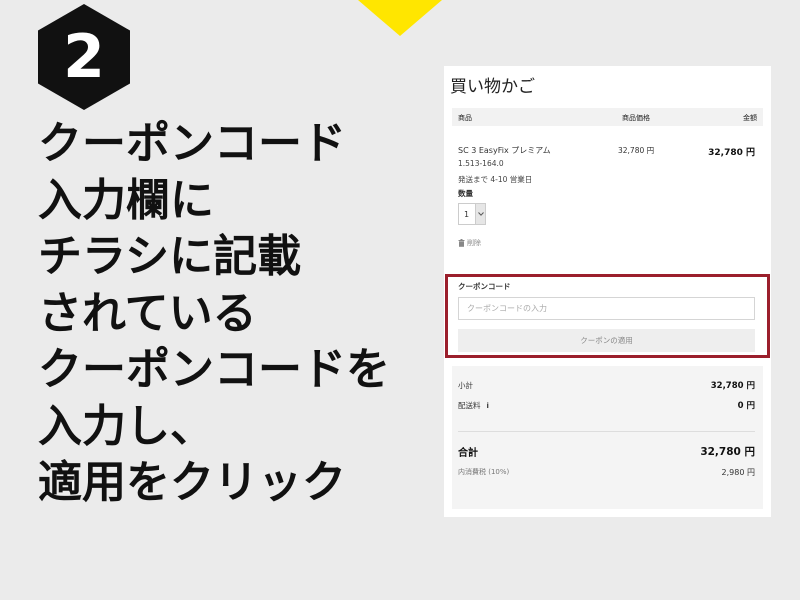 The height and width of the screenshot is (600, 800). Describe the element at coordinates (738, 472) in the screenshot. I see `tax-value: 2,980 円` at that location.